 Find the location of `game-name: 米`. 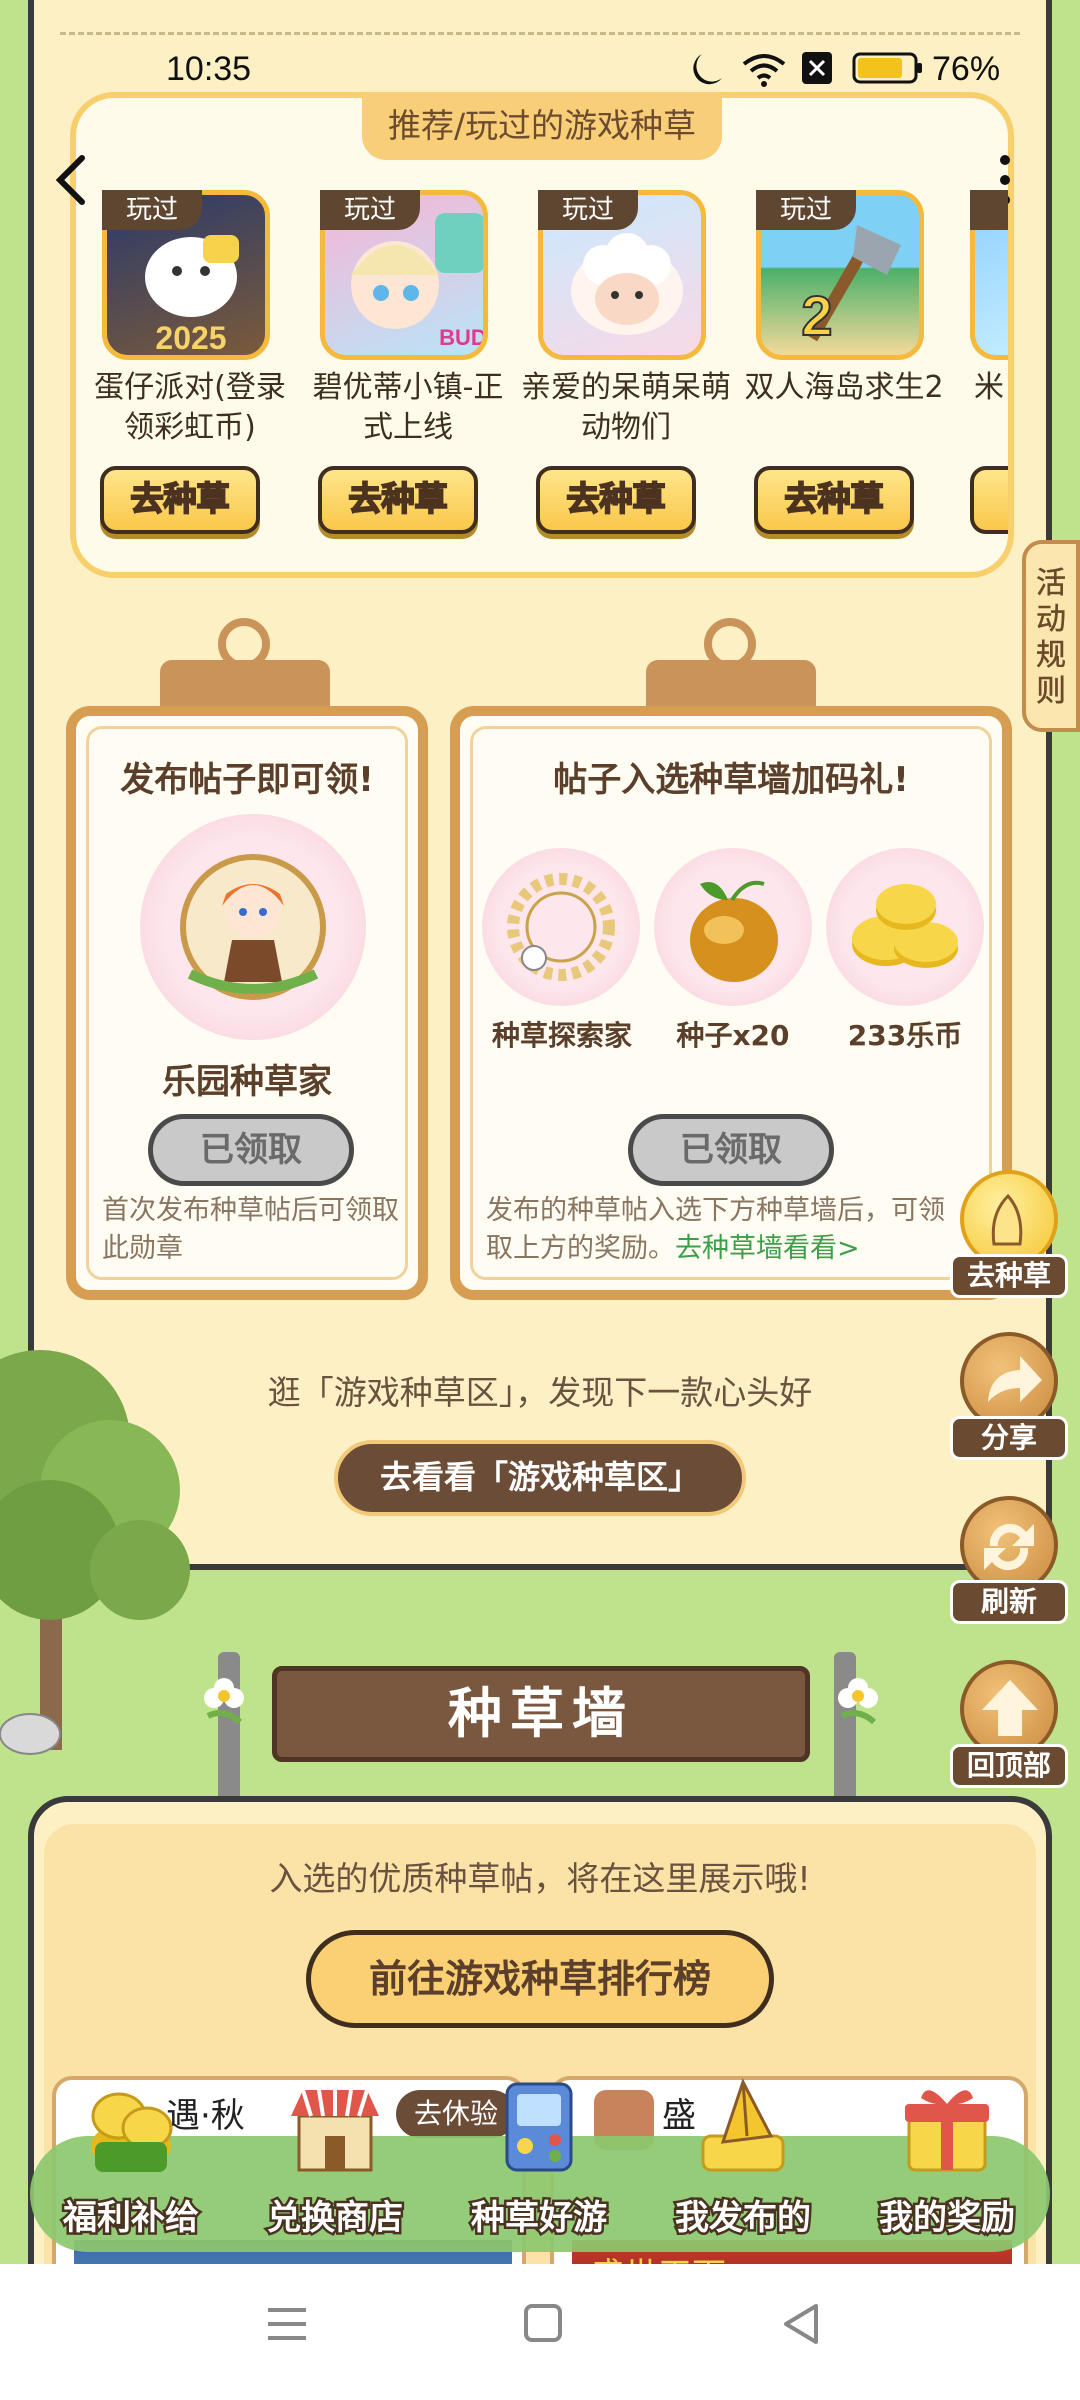

game-name: 米 is located at coordinates (989, 387).